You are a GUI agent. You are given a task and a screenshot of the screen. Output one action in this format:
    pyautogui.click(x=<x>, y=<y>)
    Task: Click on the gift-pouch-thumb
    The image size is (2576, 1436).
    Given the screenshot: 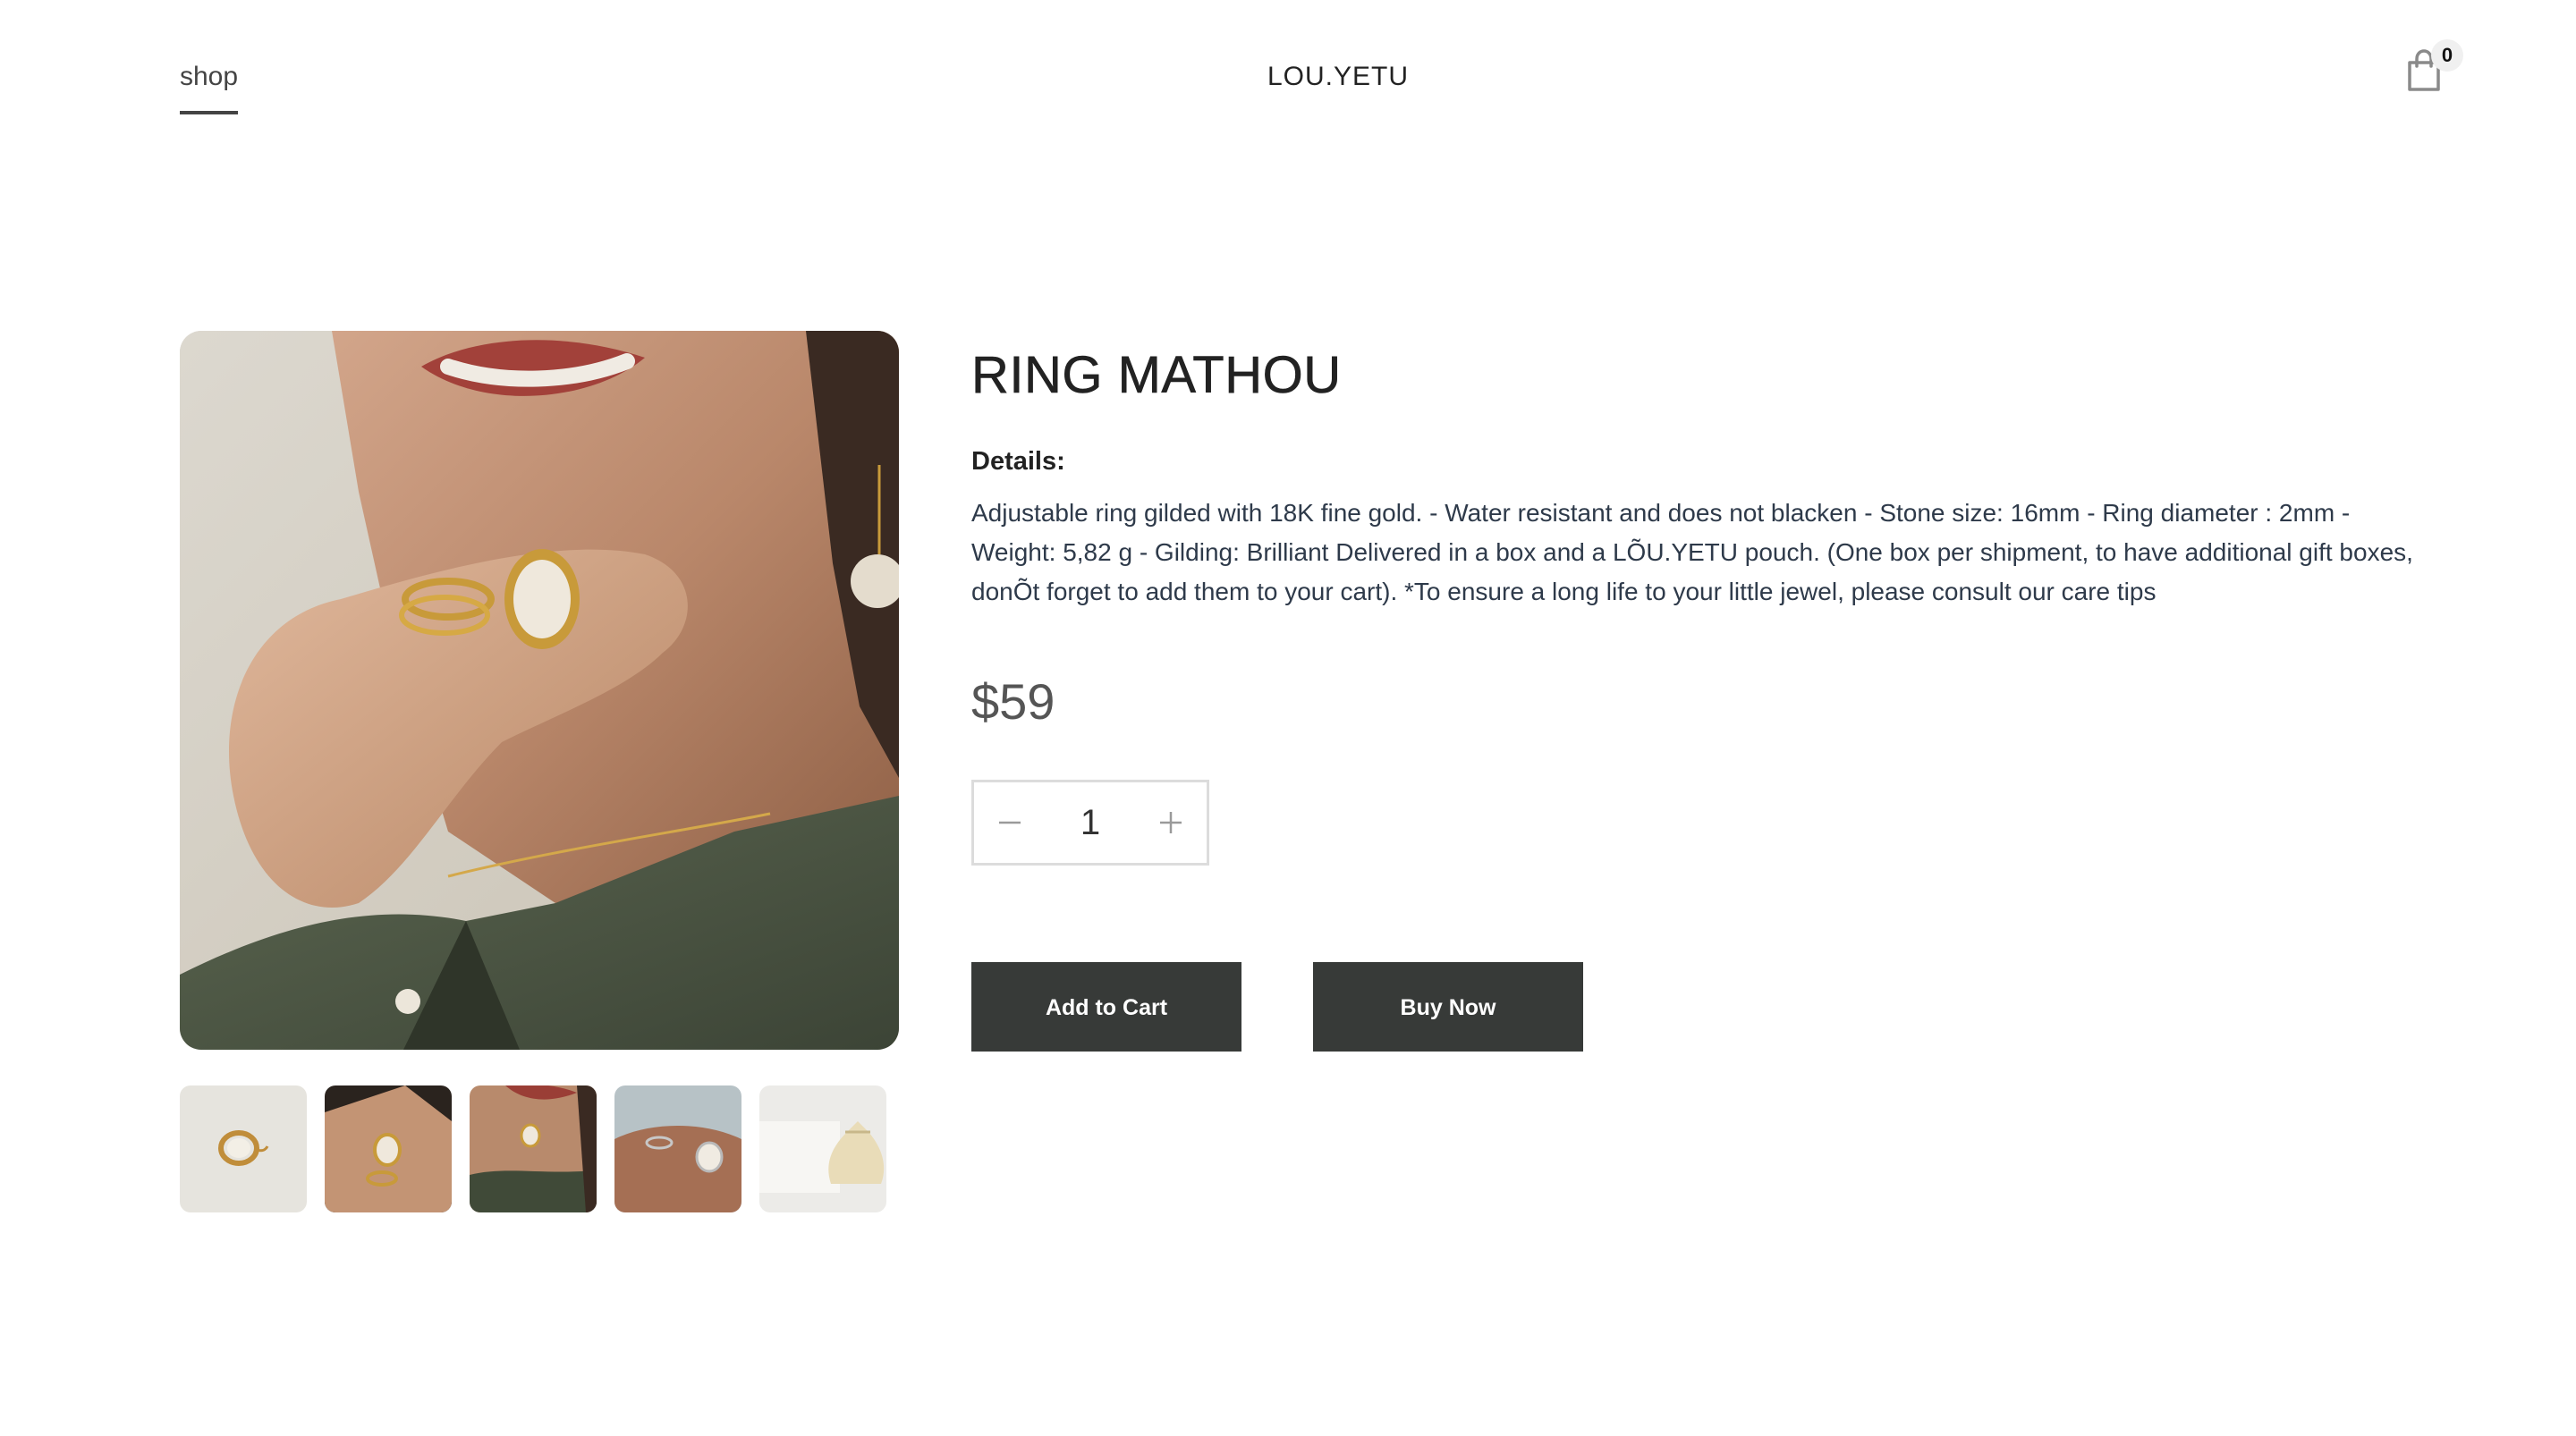 What is the action you would take?
    pyautogui.click(x=822, y=1148)
    